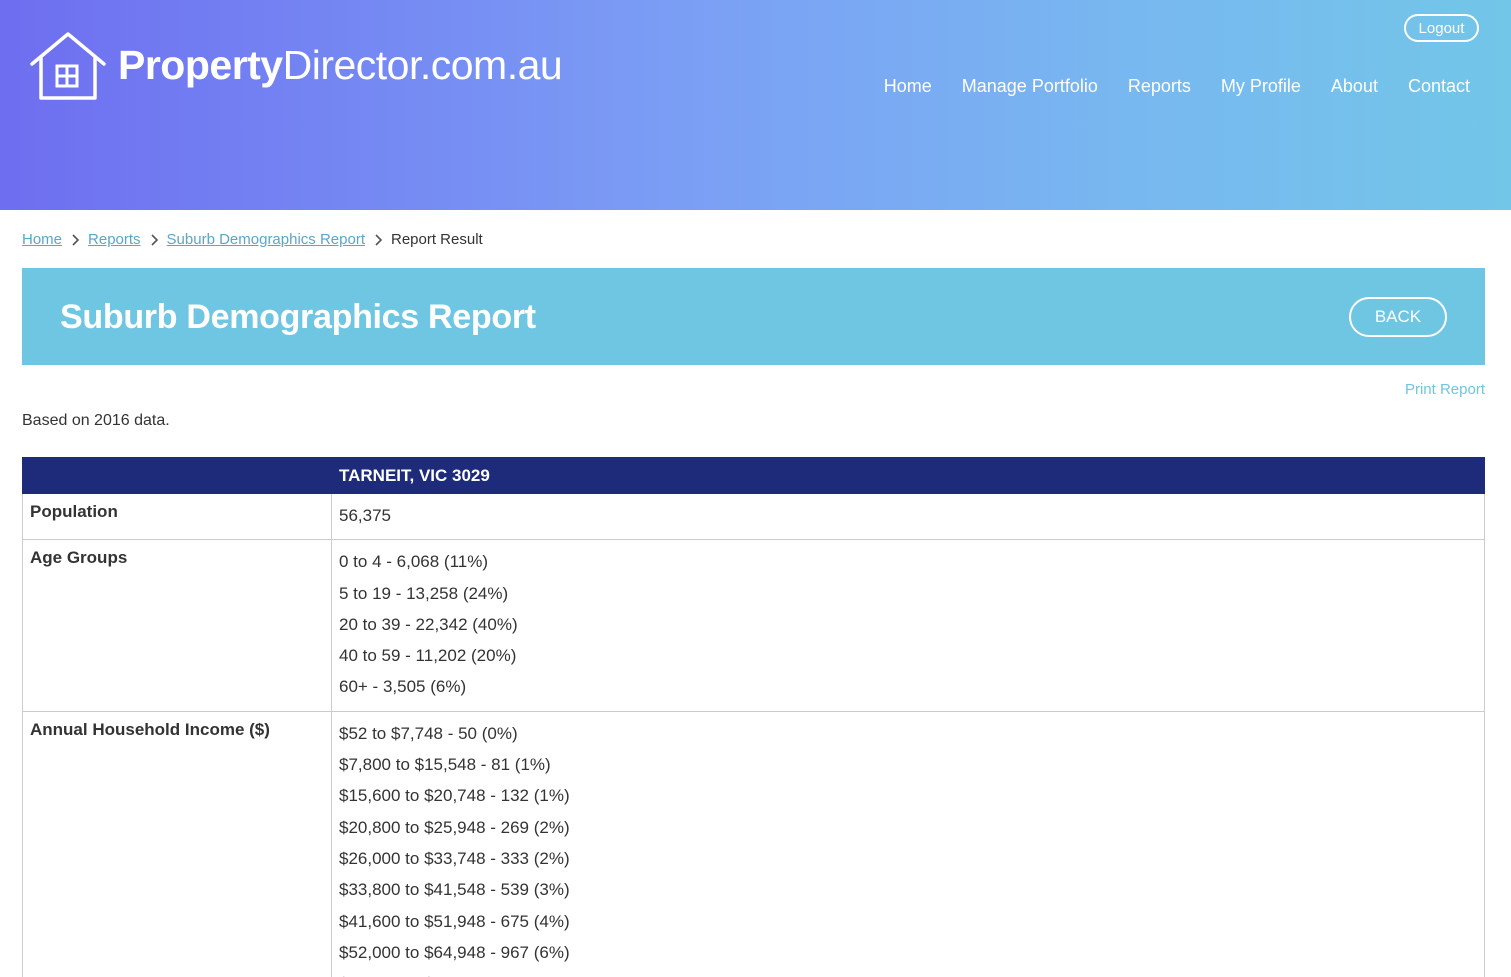  Describe the element at coordinates (298, 317) in the screenshot. I see `page-title: Suburb Demographics Report` at that location.